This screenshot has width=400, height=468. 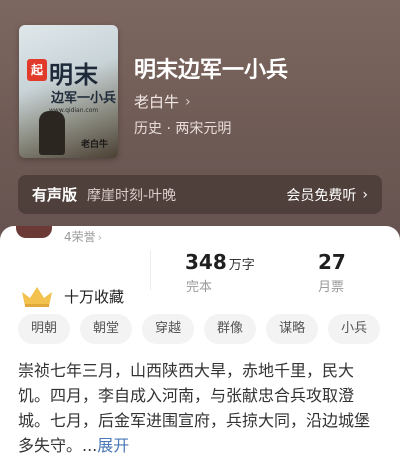 What do you see at coordinates (55, 195) in the screenshot?
I see `audio-label: 有声版` at bounding box center [55, 195].